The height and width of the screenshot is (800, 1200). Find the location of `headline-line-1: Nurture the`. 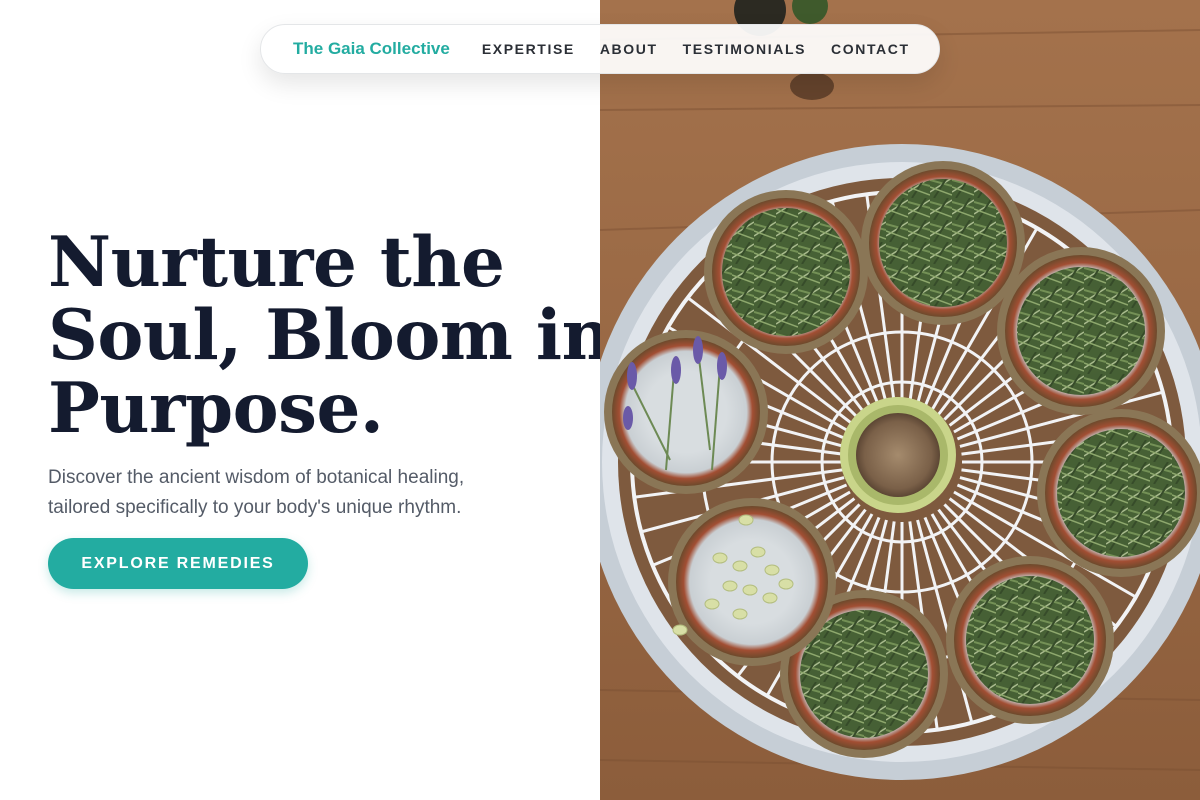

headline-line-1: Nurture the is located at coordinates (276, 262).